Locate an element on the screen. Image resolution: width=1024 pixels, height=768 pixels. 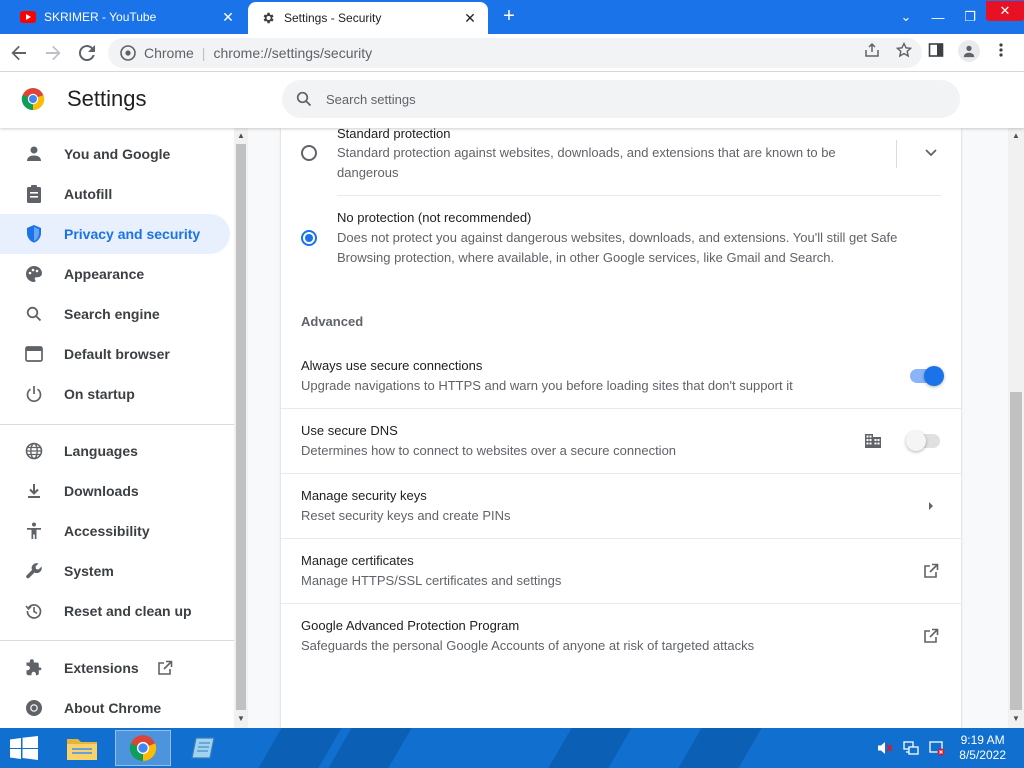
taskbar-clock: 9:19 AM 8/5/2022 is located at coordinates (982, 748).